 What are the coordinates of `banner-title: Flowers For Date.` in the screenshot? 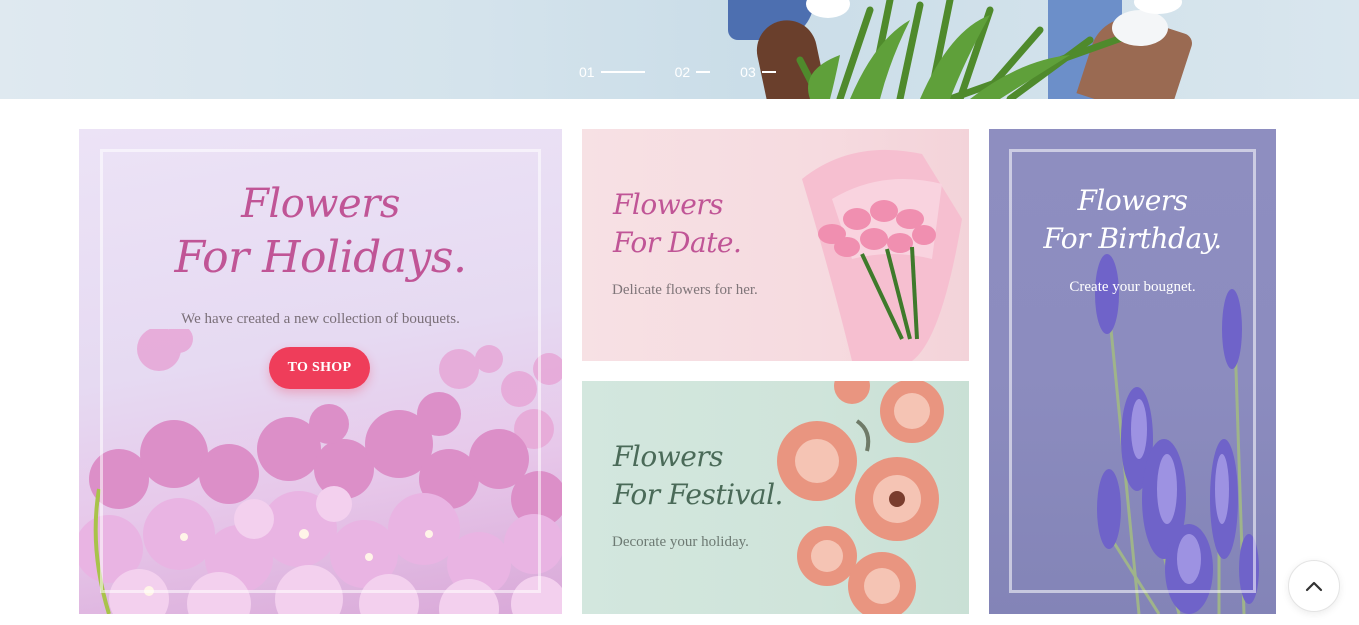 It's located at (677, 224).